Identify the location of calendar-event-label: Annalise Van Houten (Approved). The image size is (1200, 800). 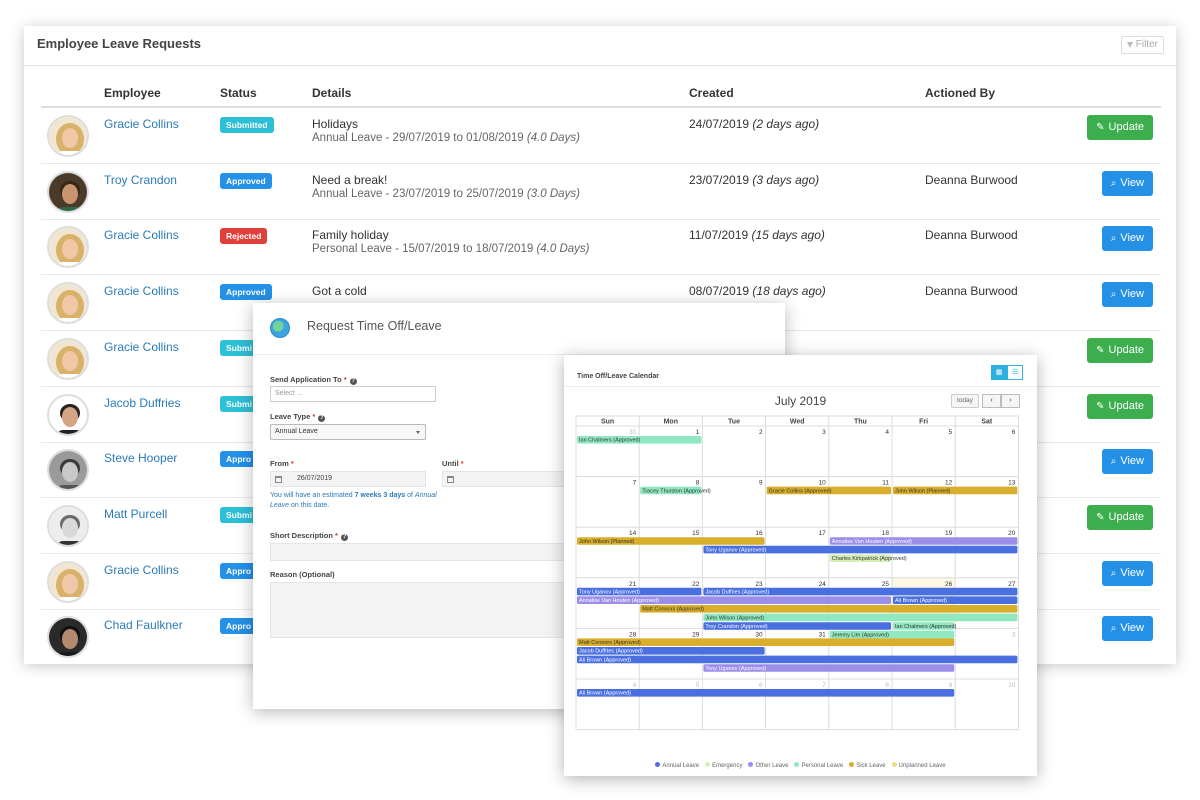
(619, 601).